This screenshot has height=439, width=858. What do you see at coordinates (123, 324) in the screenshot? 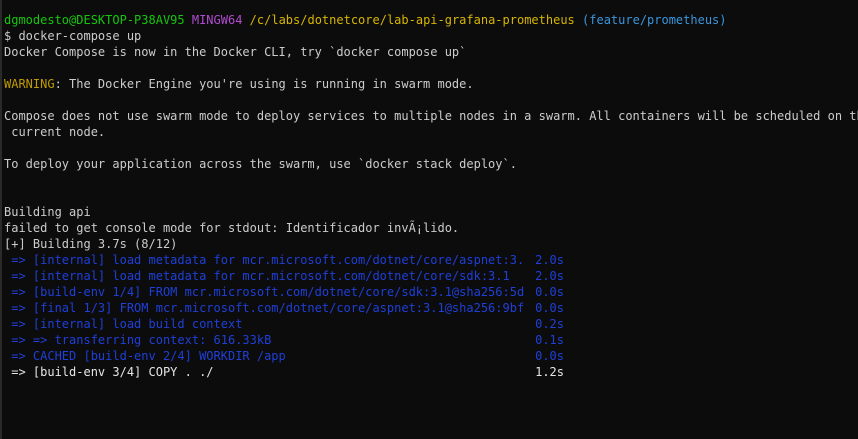
I see `build-step-text: => [internal] load build context` at bounding box center [123, 324].